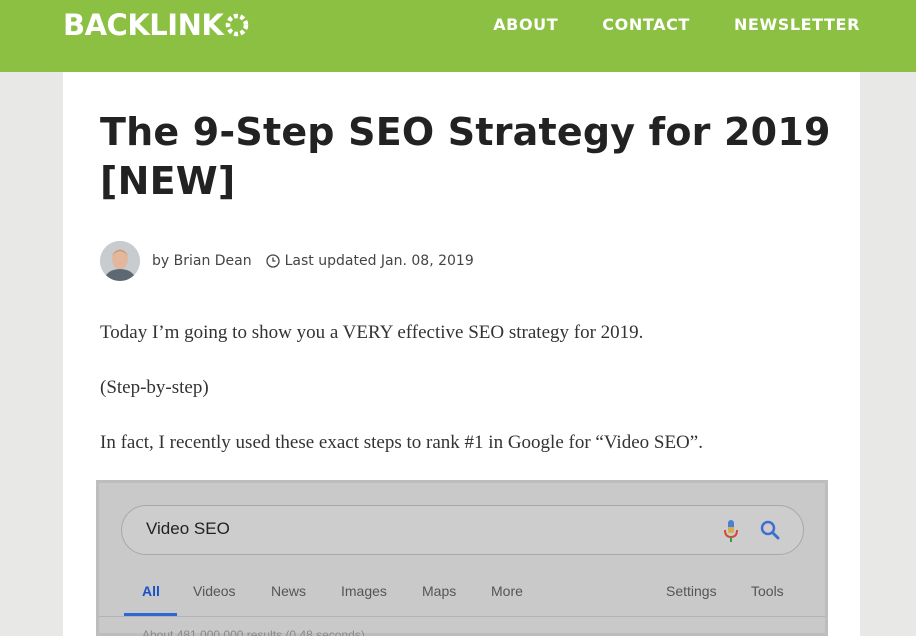 The height and width of the screenshot is (636, 916). I want to click on nav-about: ABOUT, so click(525, 25).